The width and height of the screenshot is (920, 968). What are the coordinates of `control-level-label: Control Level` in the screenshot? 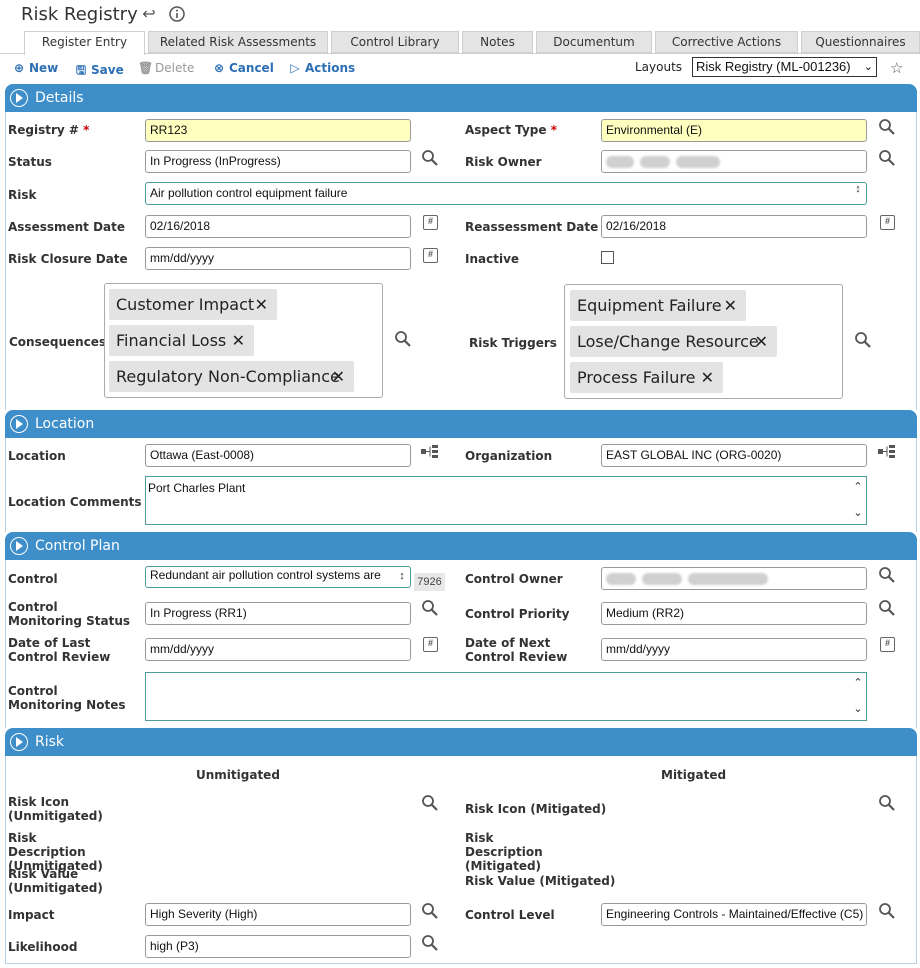 It's located at (510, 915).